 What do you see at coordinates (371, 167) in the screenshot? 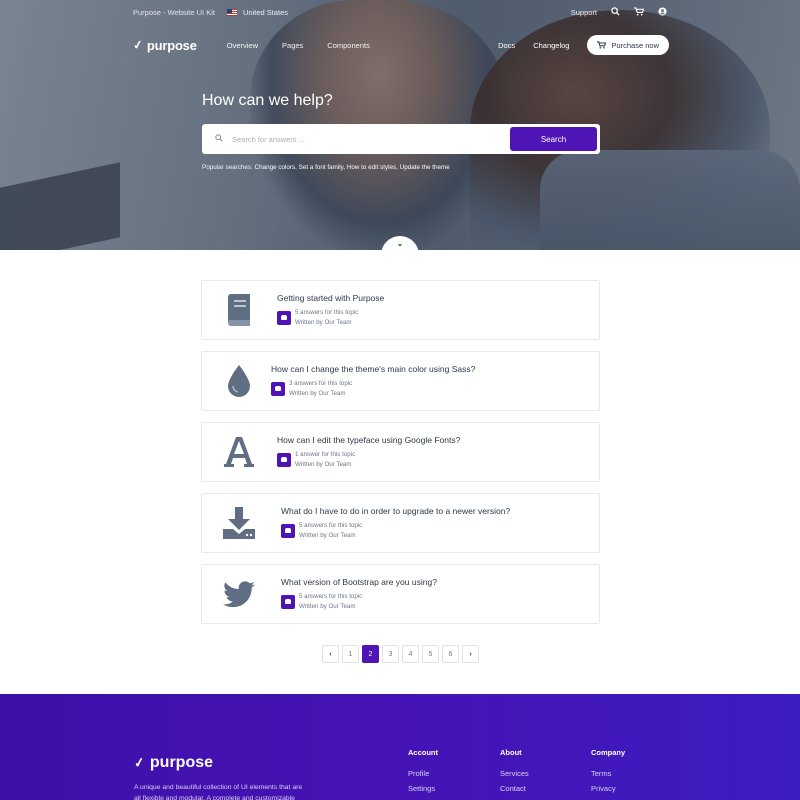
I see `popular-link-edit-styles: How to edit styles` at bounding box center [371, 167].